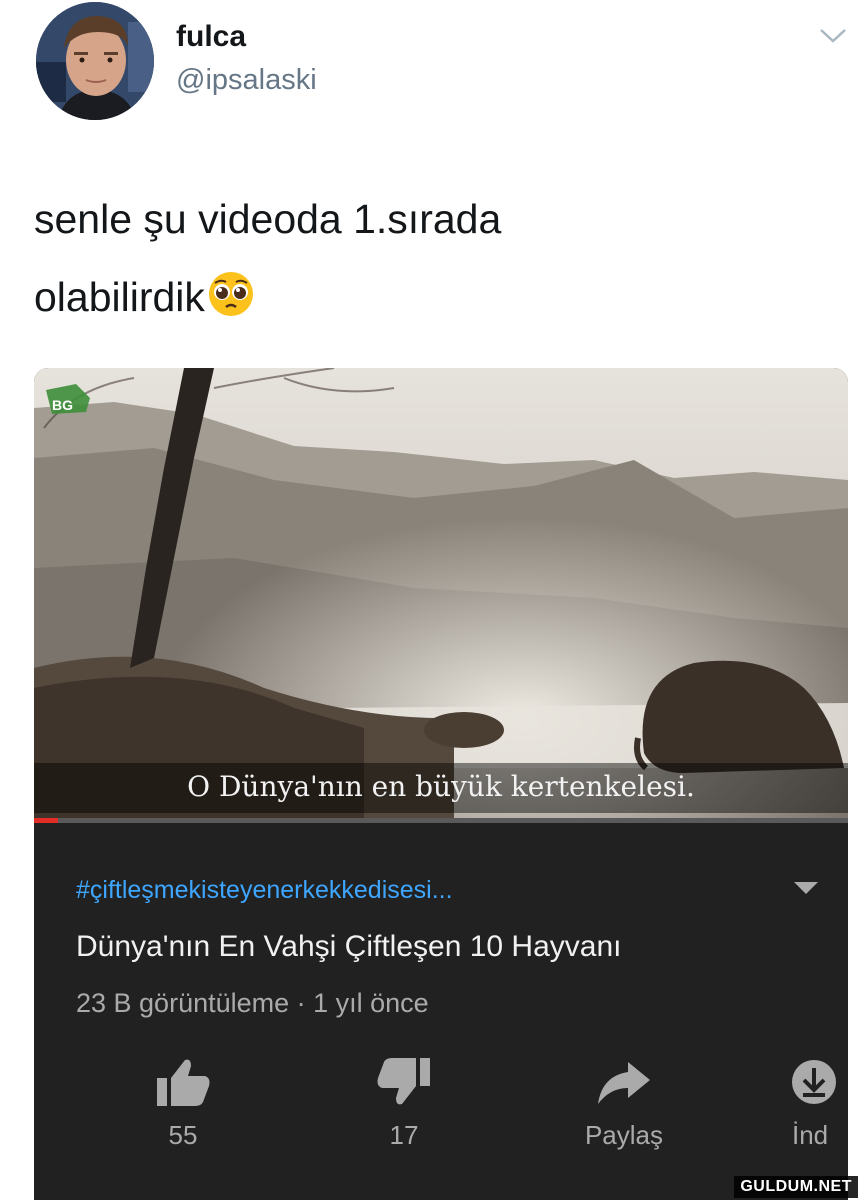  What do you see at coordinates (252, 1003) in the screenshot?
I see `video-meta: 23 B görüntüleme · 1 yıl önce` at bounding box center [252, 1003].